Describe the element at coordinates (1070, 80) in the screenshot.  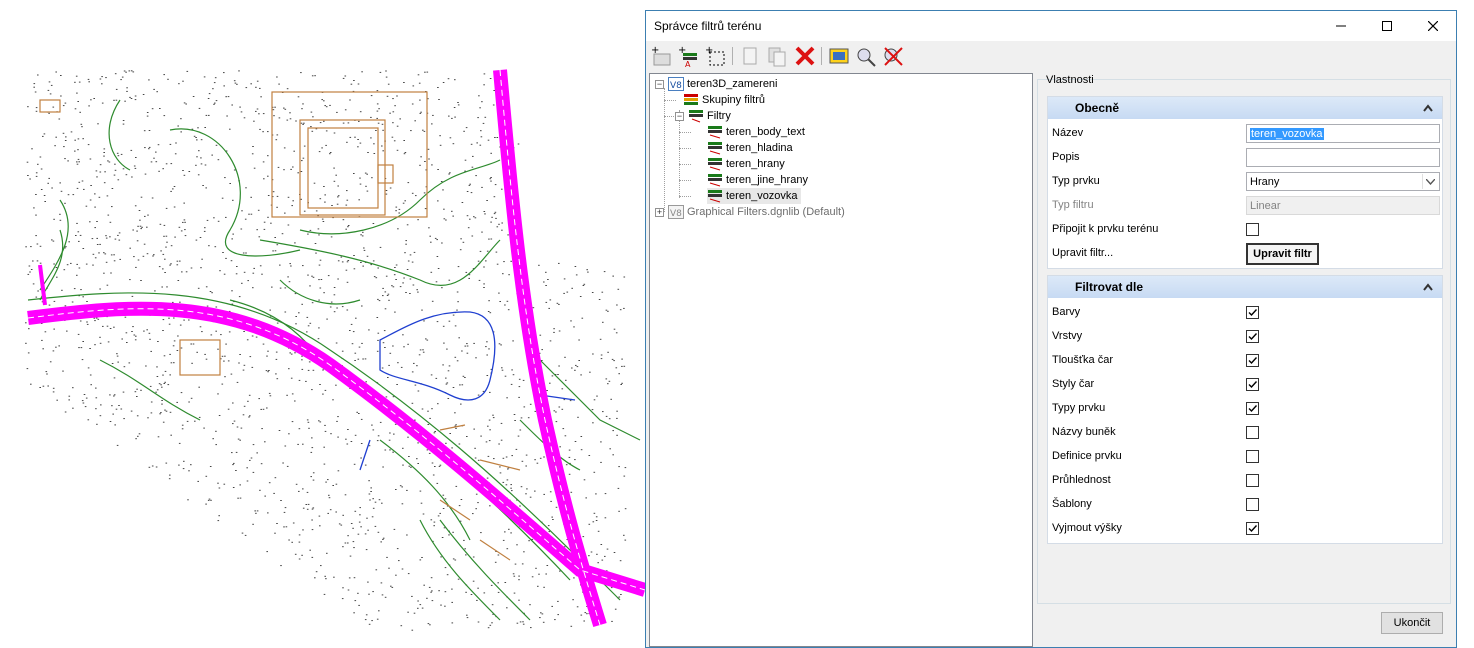
I see `properties-label: Vlastnosti` at that location.